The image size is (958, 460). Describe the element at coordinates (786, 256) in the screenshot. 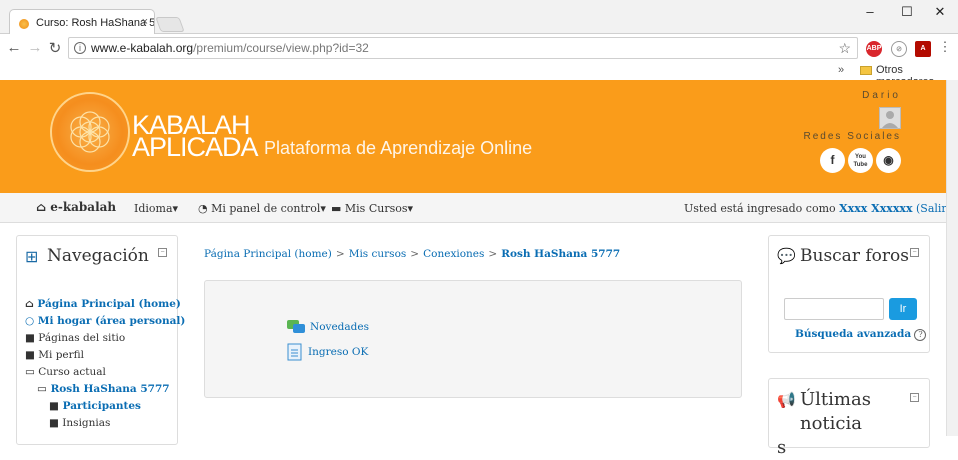

I see `comments-icon: 💬` at that location.